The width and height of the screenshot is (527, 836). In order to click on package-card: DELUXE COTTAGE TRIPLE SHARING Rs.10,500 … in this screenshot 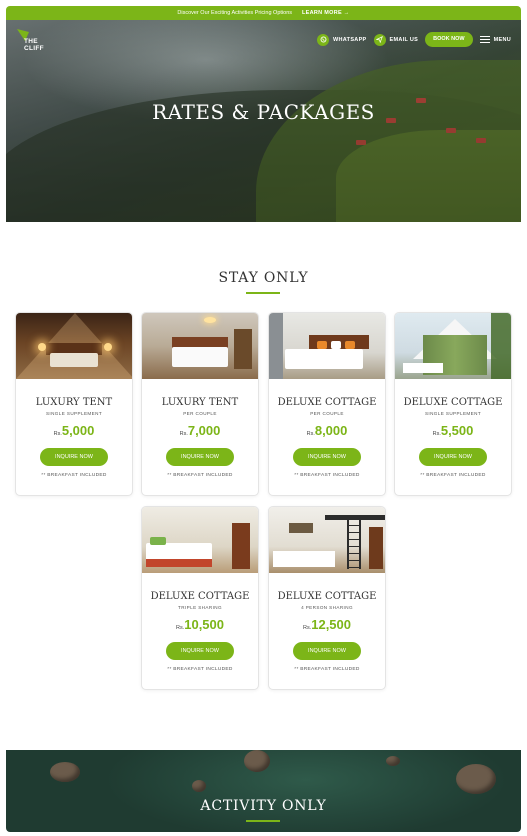, I will do `click(200, 598)`.